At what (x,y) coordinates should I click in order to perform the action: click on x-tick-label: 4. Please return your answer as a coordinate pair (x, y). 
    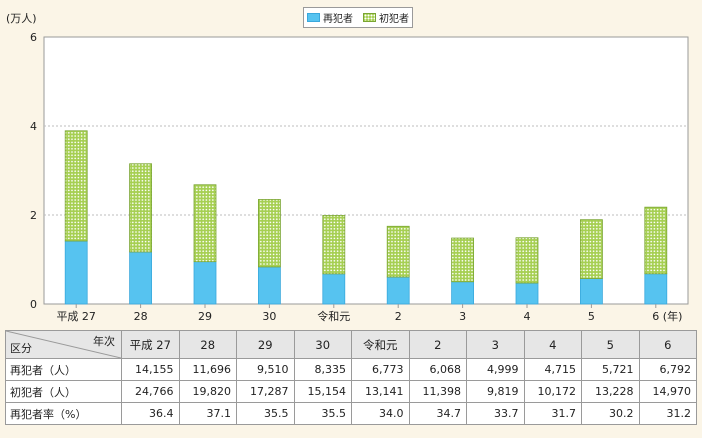
    Looking at the image, I should click on (527, 316).